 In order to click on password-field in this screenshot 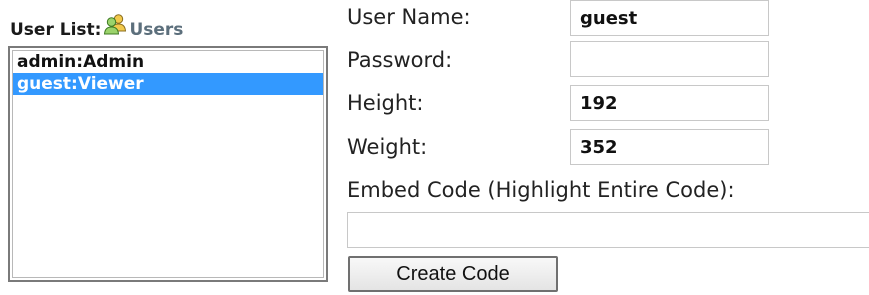, I will do `click(669, 59)`.